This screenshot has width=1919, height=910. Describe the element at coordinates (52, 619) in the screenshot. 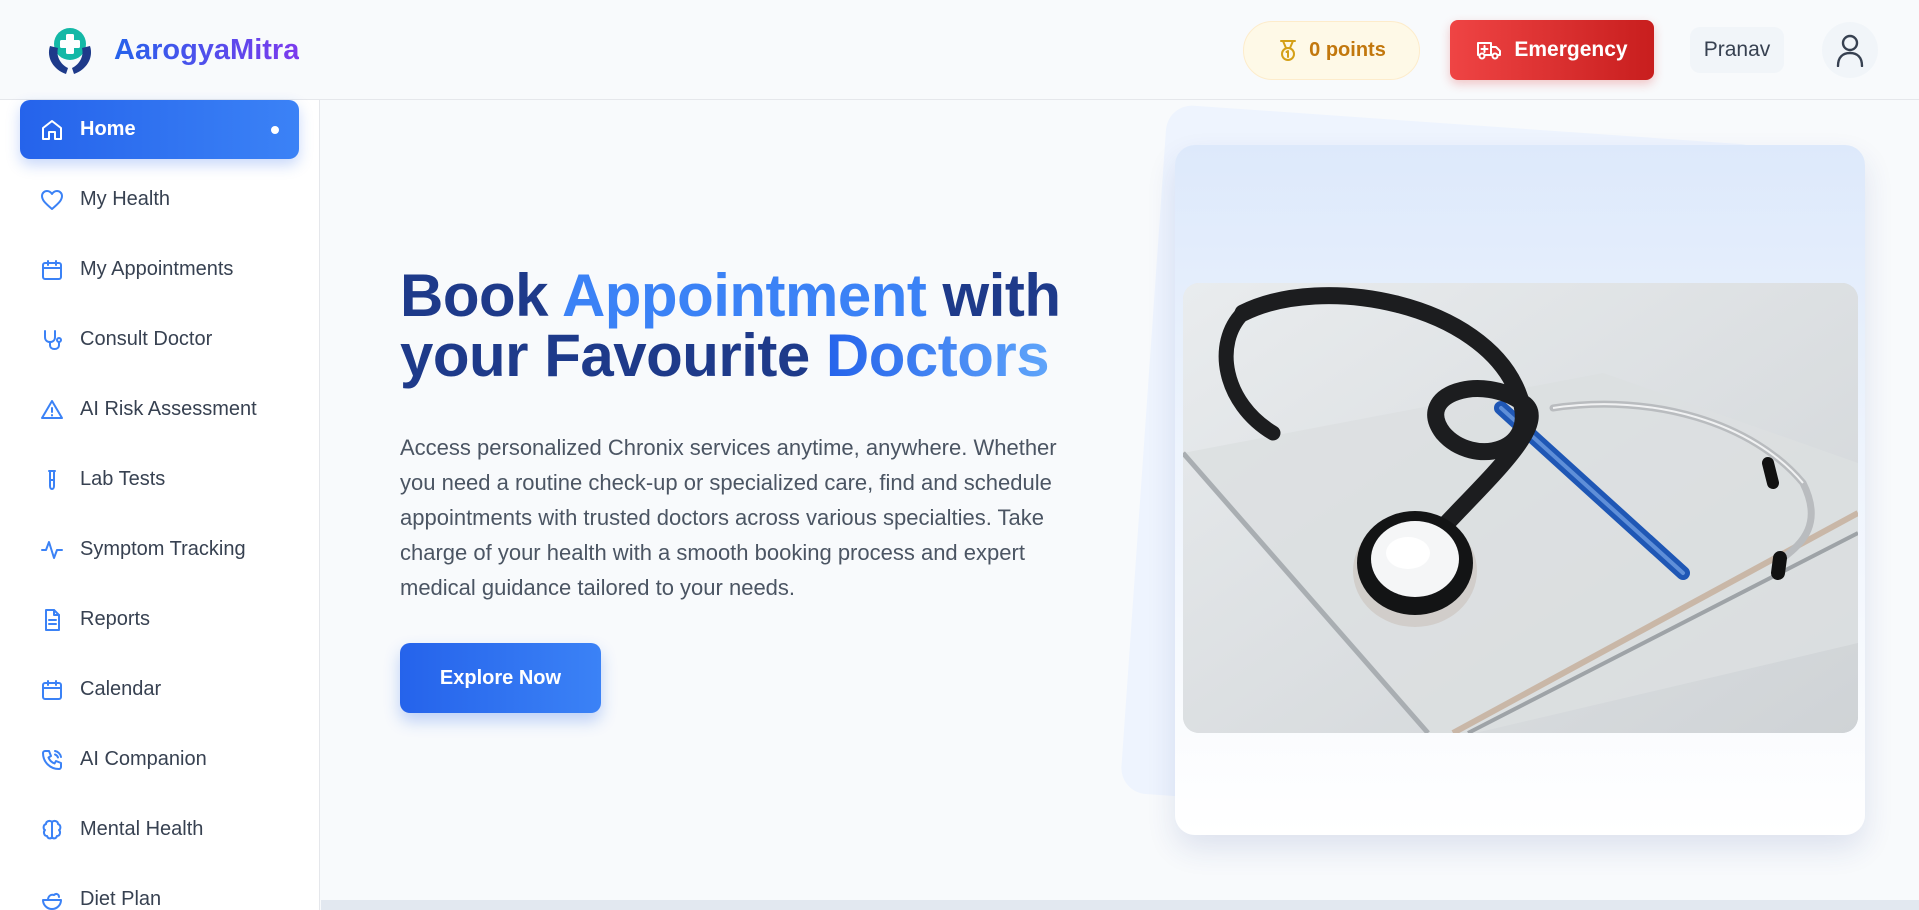

I see `document-icon` at that location.